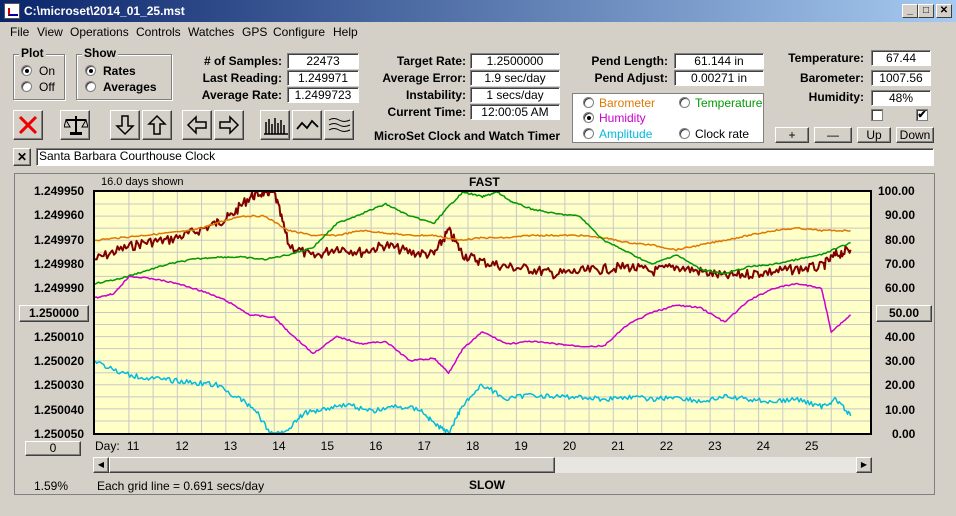 This screenshot has height=516, width=956. I want to click on balance-button, so click(75, 125).